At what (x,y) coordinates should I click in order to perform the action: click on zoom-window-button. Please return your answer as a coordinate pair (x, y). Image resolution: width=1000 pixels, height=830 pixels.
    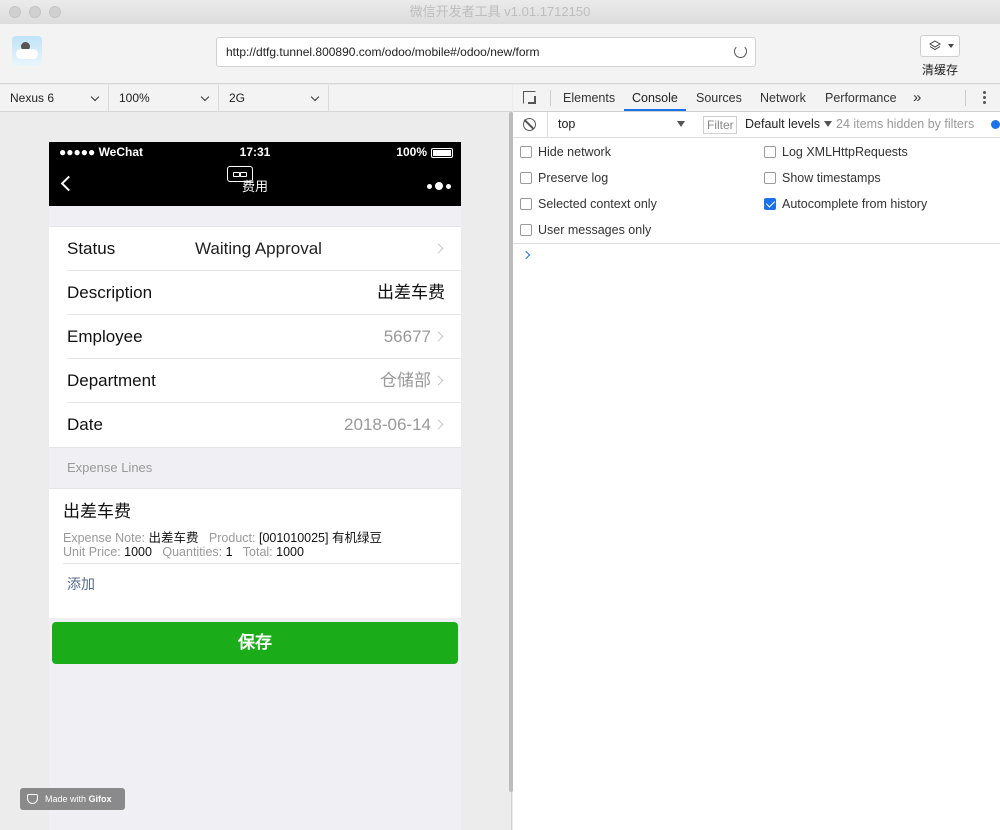
    Looking at the image, I should click on (55, 12).